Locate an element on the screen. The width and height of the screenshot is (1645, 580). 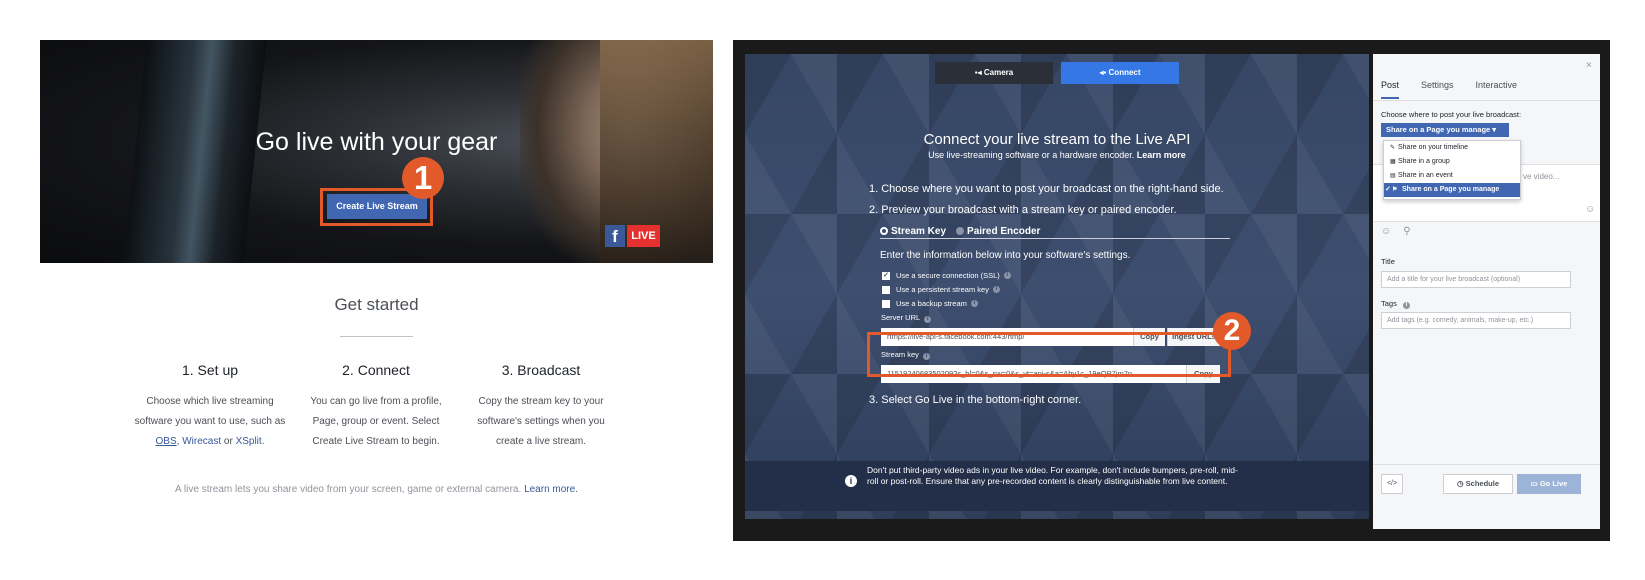
button-label: Go Live is located at coordinates (1553, 483).